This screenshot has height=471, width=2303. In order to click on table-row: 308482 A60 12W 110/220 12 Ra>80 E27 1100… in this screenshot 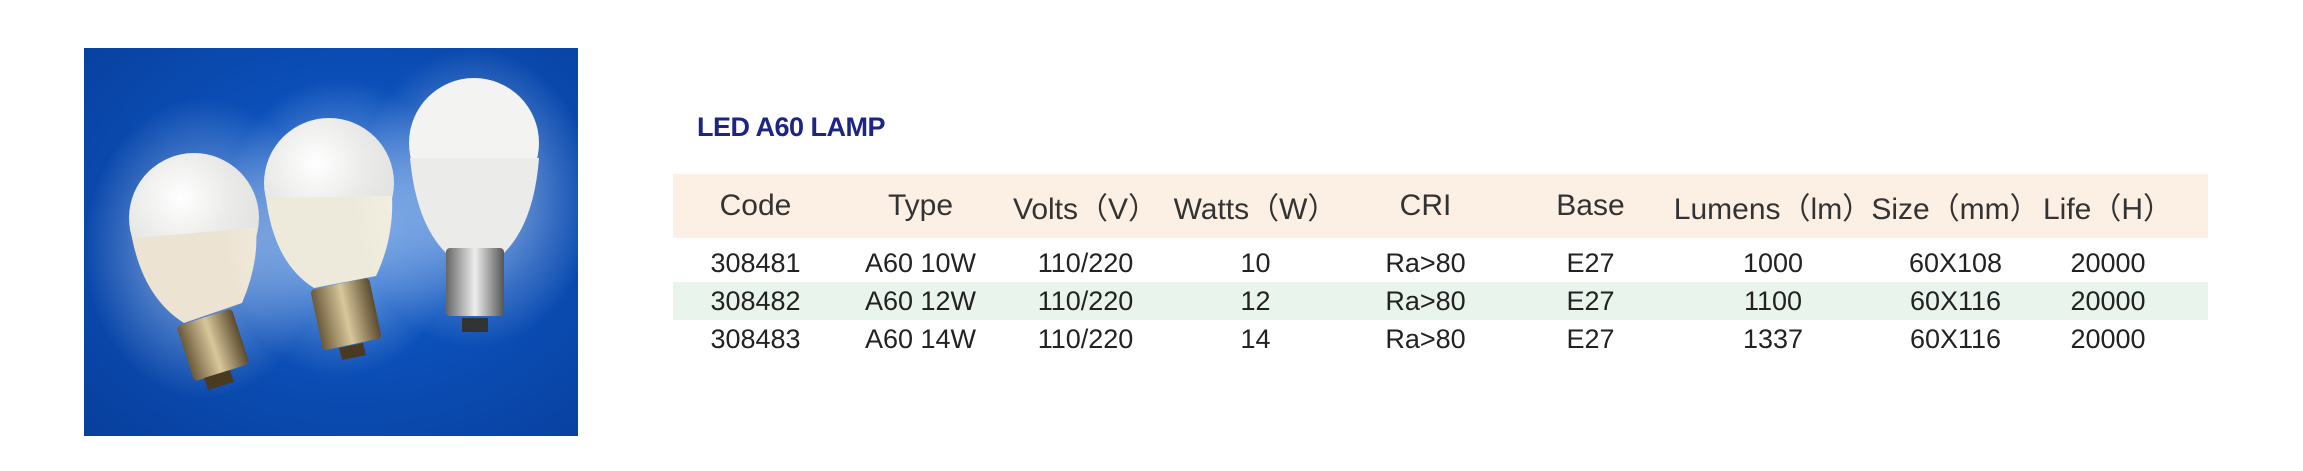, I will do `click(1440, 301)`.